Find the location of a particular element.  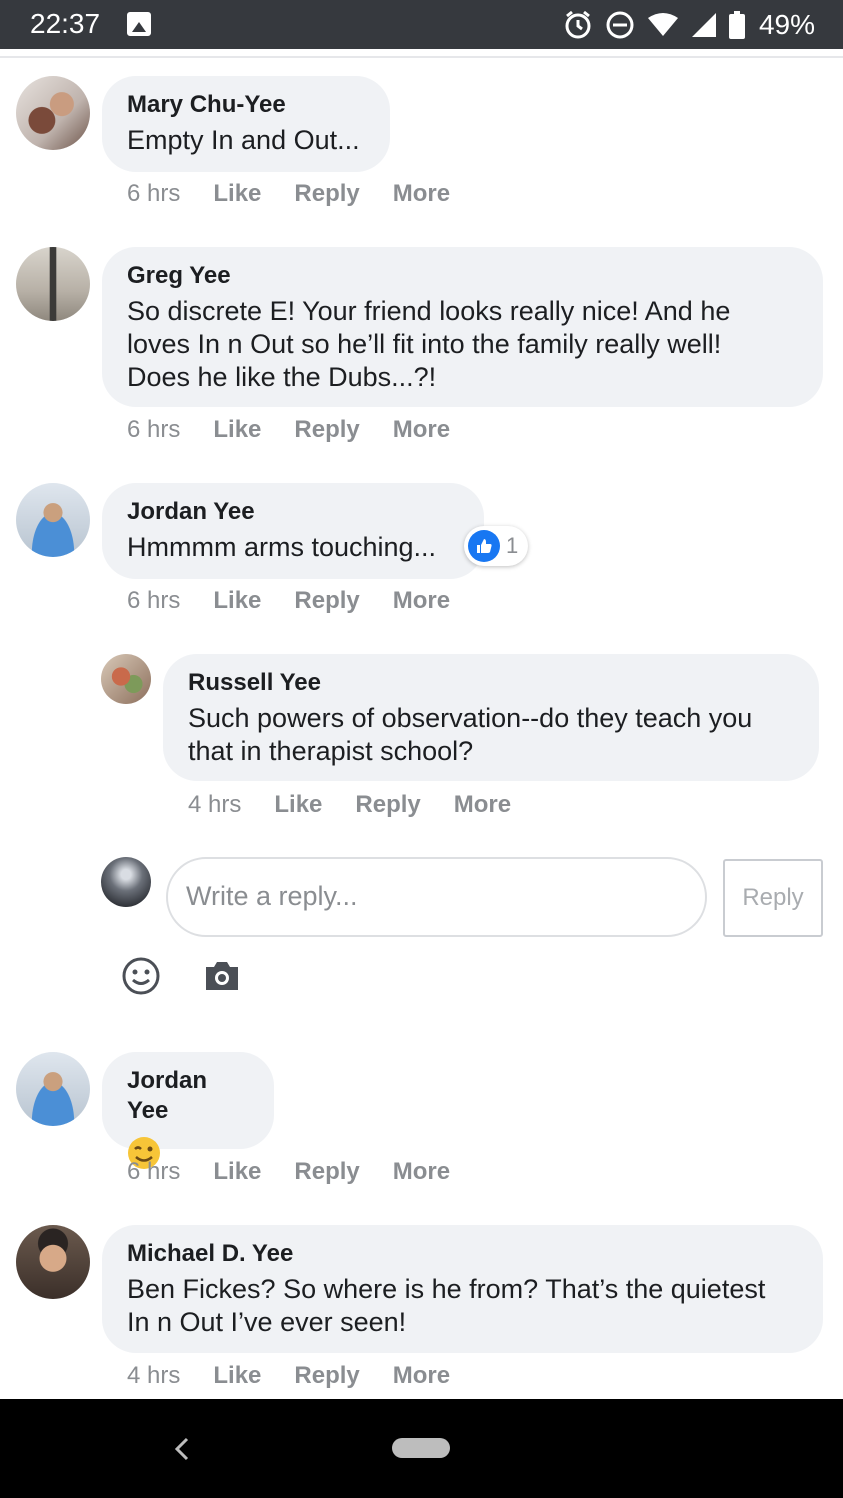

thumbs-up-icon is located at coordinates (484, 546).